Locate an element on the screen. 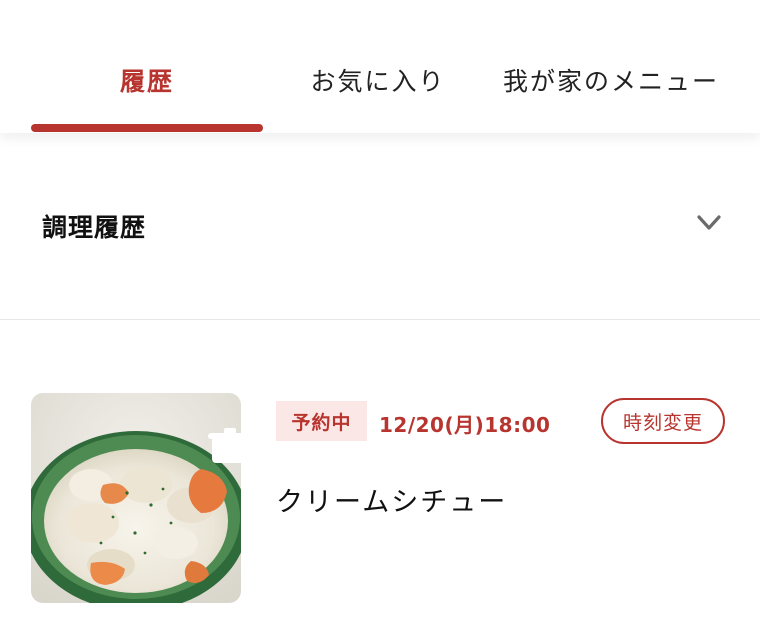 This screenshot has height=634, width=760. tab-my-menu: 我が家のメニュー is located at coordinates (611, 84).